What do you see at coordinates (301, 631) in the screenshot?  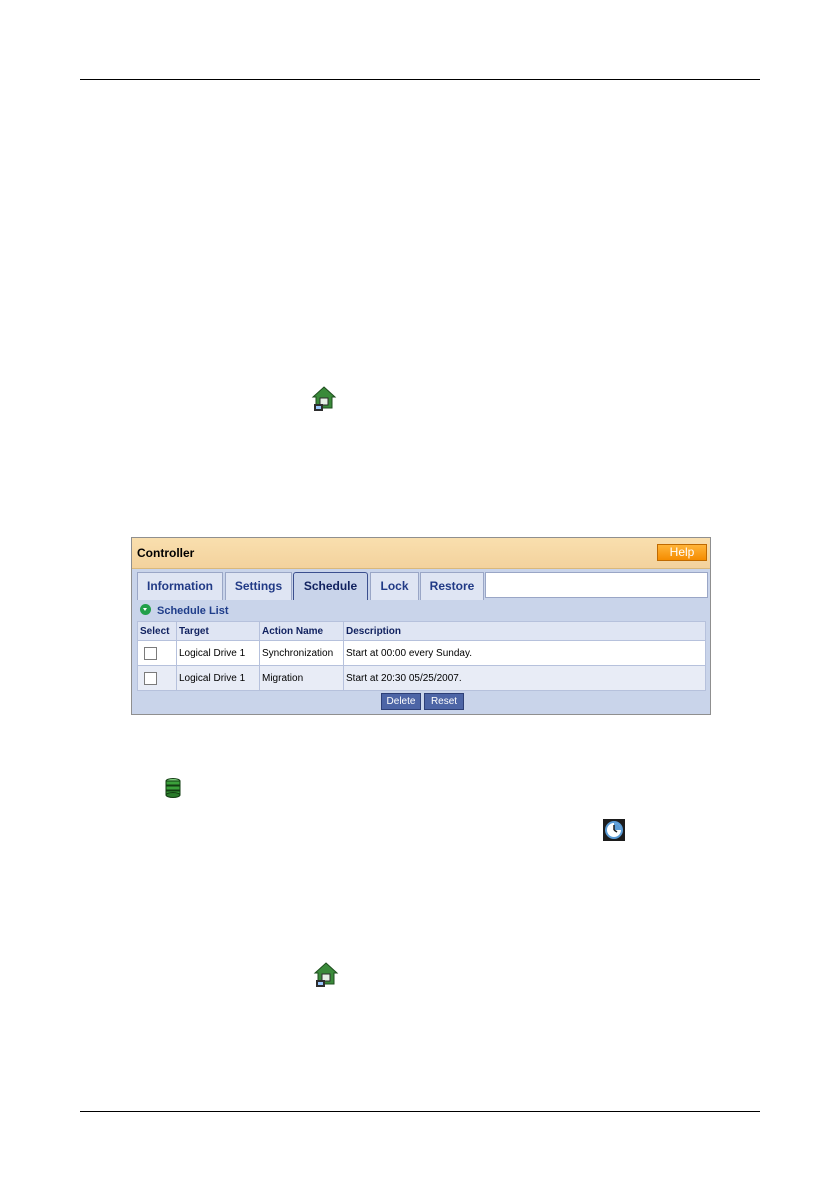 I see `column-header-action-name: Action Name` at bounding box center [301, 631].